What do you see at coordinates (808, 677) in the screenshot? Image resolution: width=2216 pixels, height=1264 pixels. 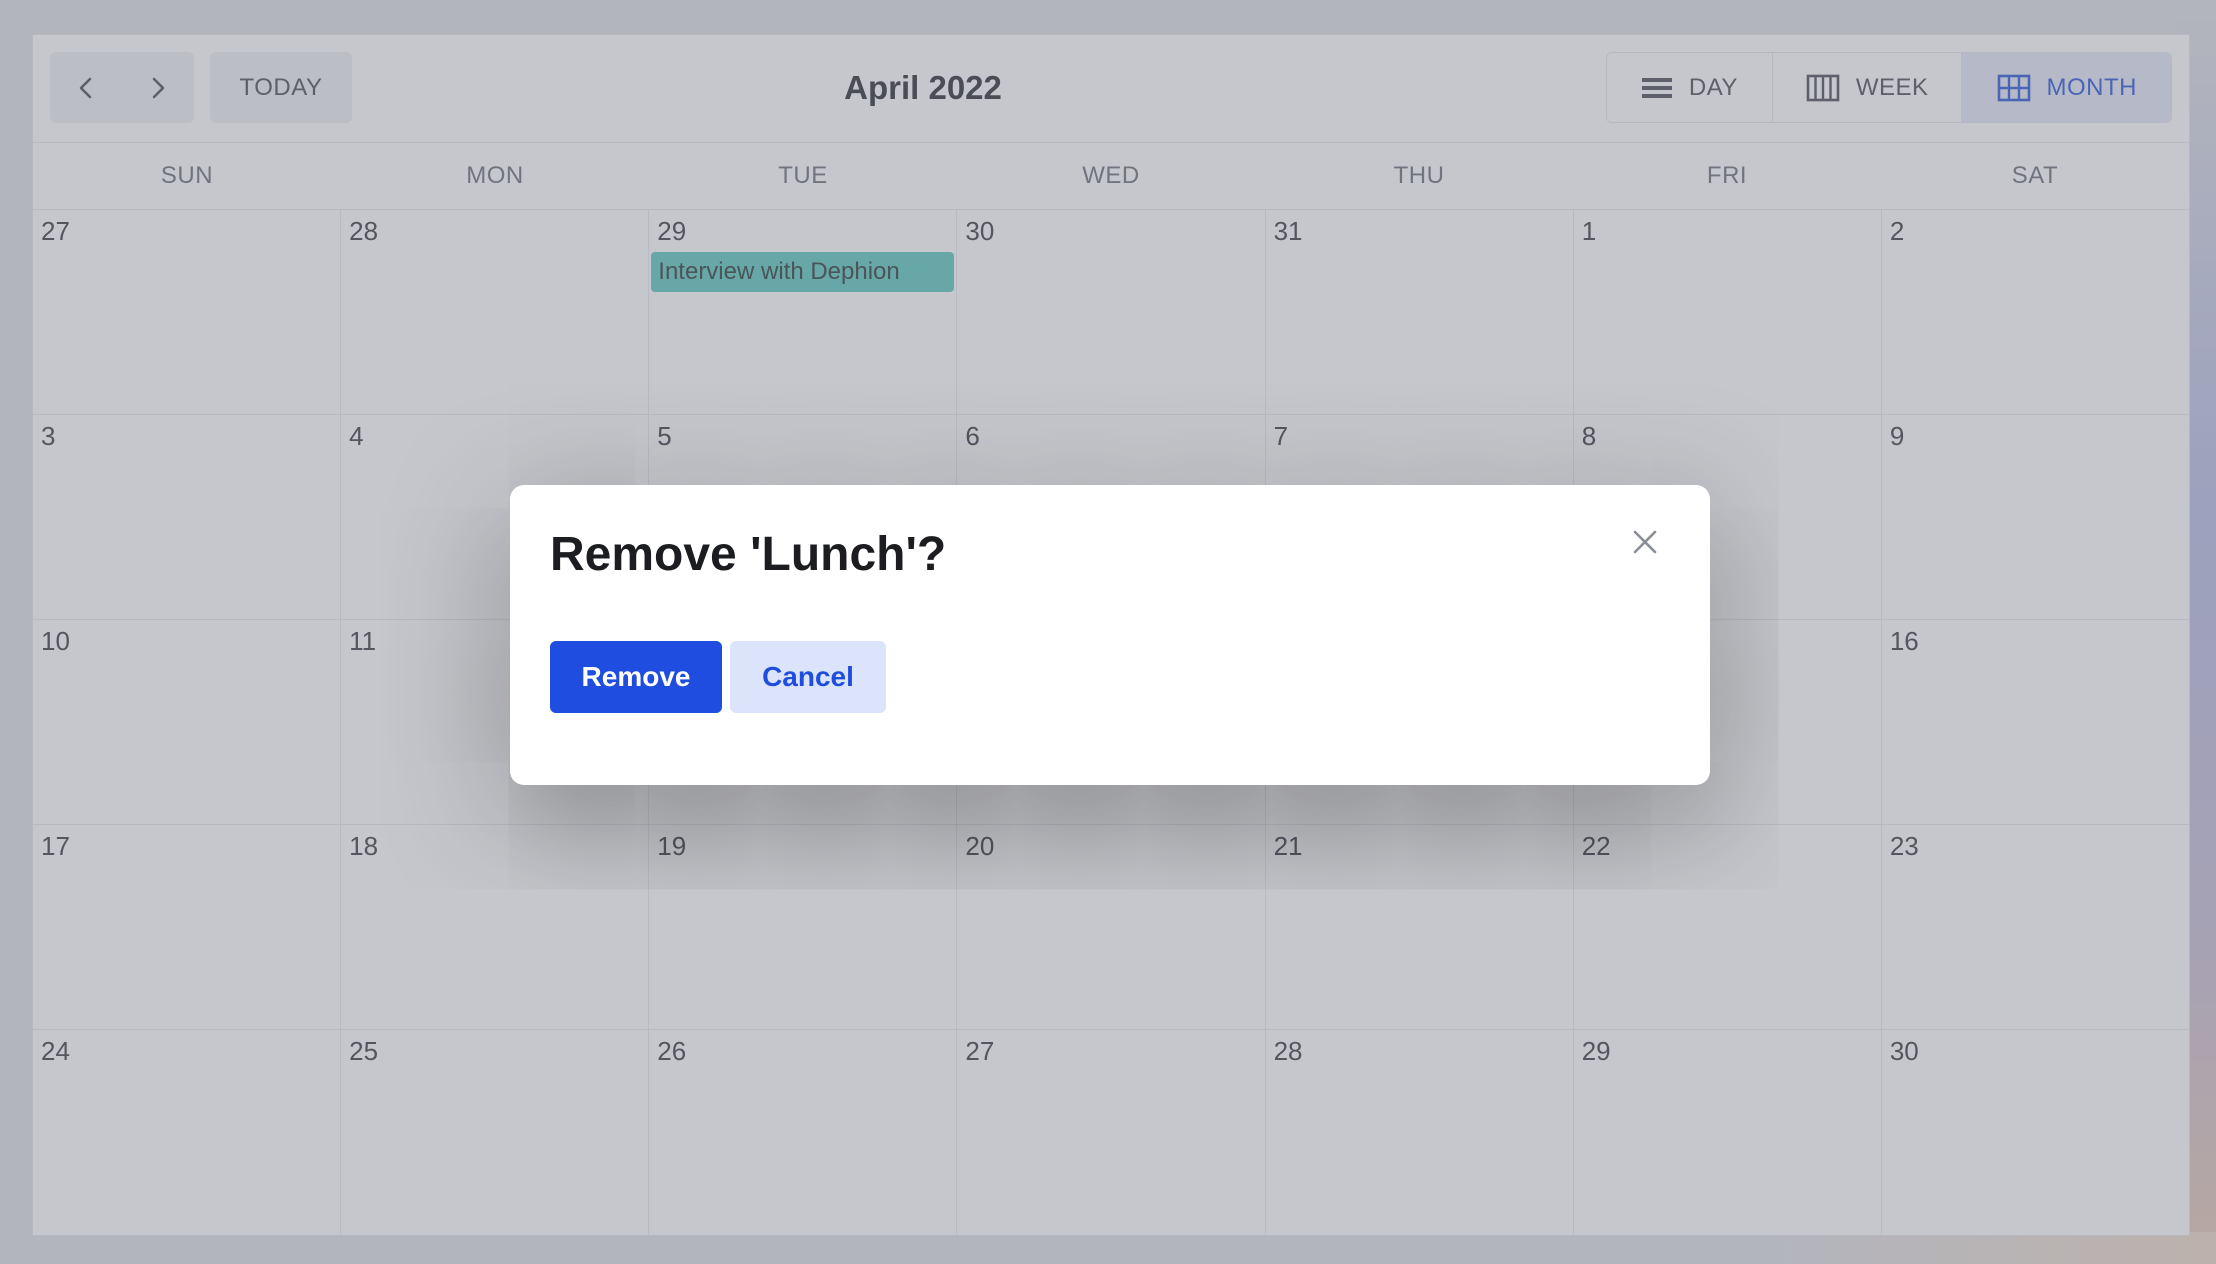 I see `cancel-button: Cancel` at bounding box center [808, 677].